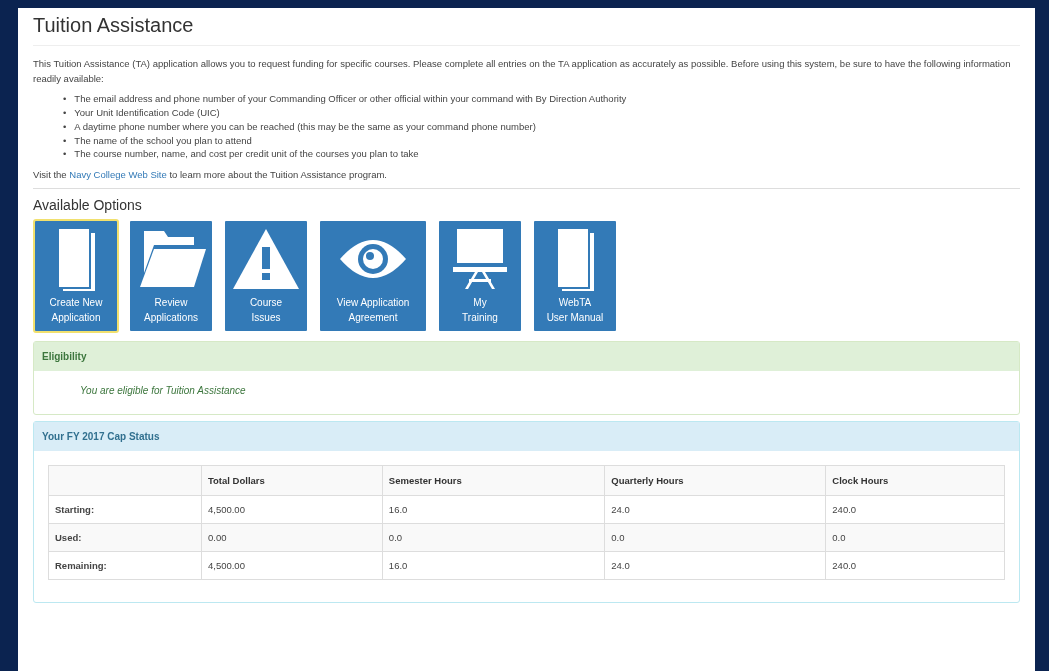 Image resolution: width=1049 pixels, height=671 pixels. I want to click on page-title: Tuition Assistance, so click(526, 30).